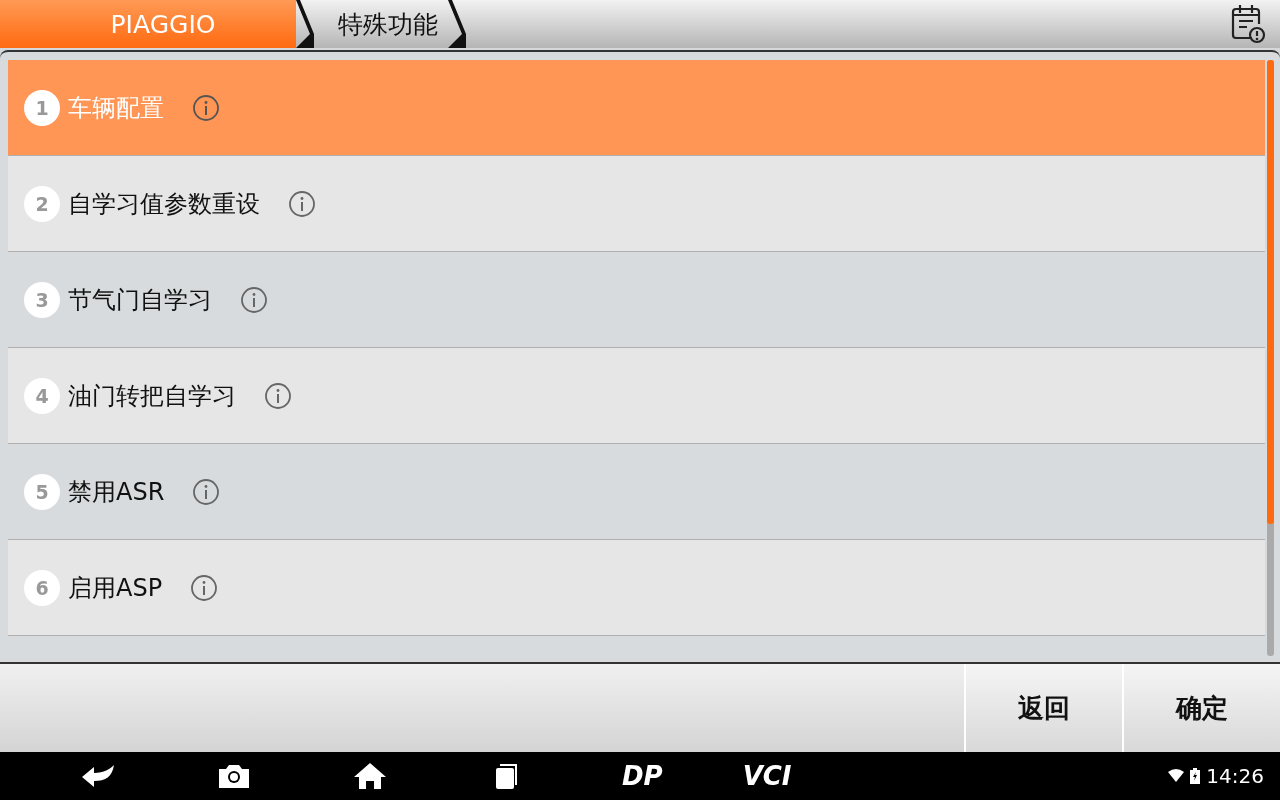 This screenshot has width=1280, height=800. Describe the element at coordinates (636, 396) in the screenshot. I see `function-item: 4 油门转把自学习` at that location.